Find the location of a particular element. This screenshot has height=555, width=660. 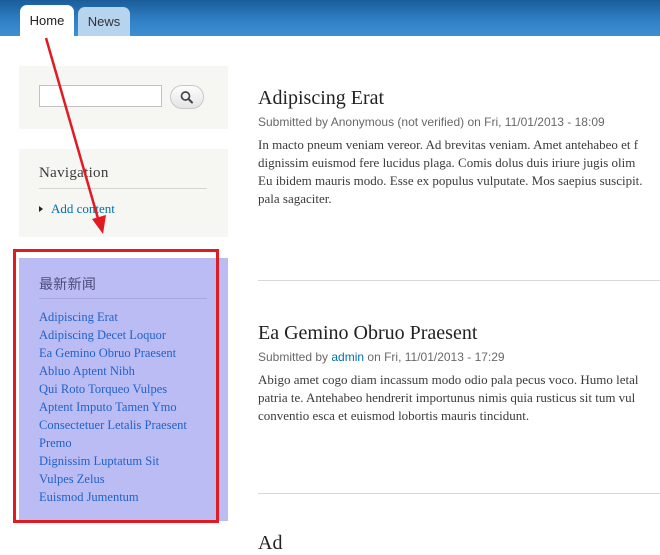

search-icon is located at coordinates (186, 97).